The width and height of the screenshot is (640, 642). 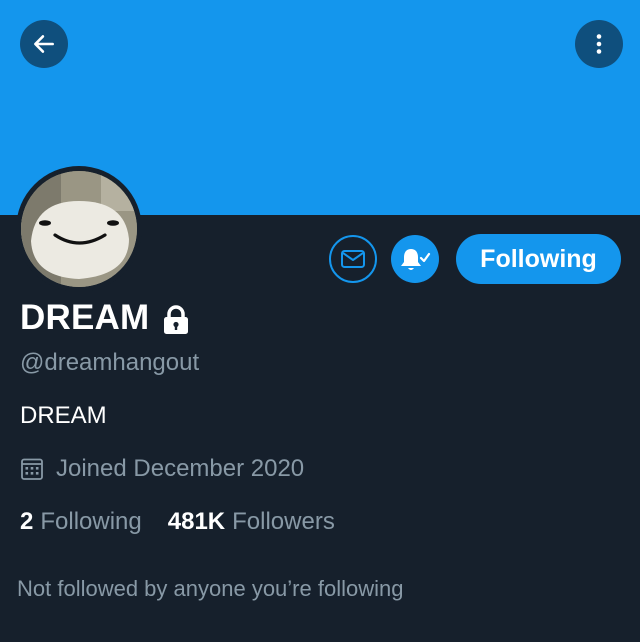 I want to click on calendar-icon, so click(x=32, y=469).